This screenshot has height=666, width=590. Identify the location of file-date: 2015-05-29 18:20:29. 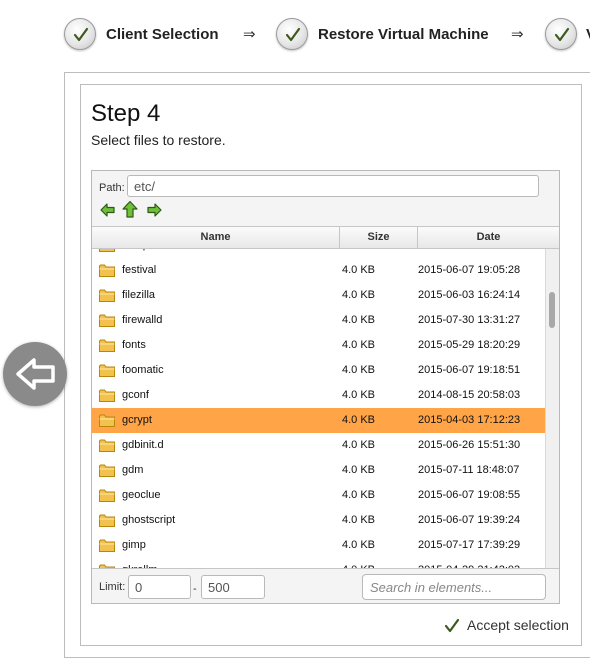
(469, 345).